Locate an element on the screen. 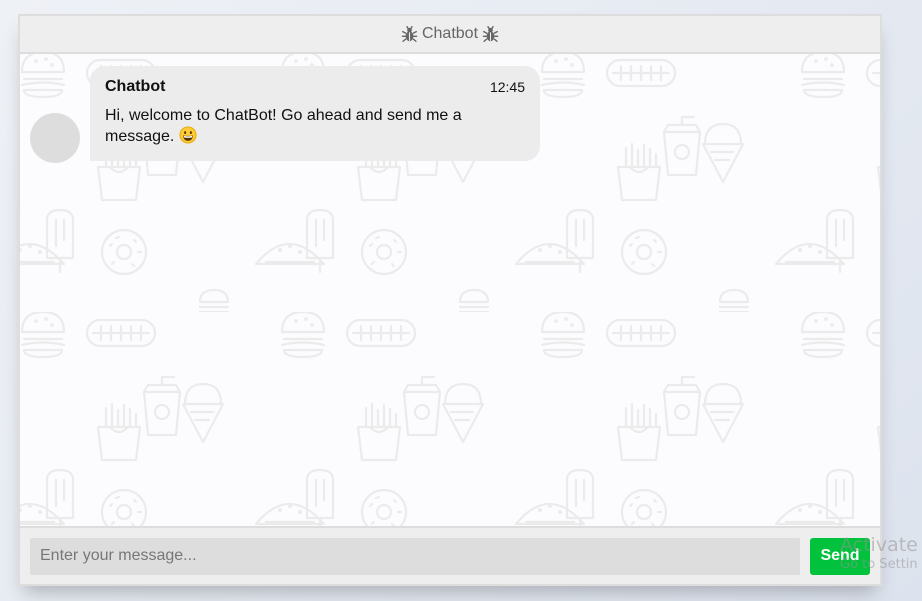 This screenshot has height=601, width=922. watermark-line-1: Activate W is located at coordinates (881, 545).